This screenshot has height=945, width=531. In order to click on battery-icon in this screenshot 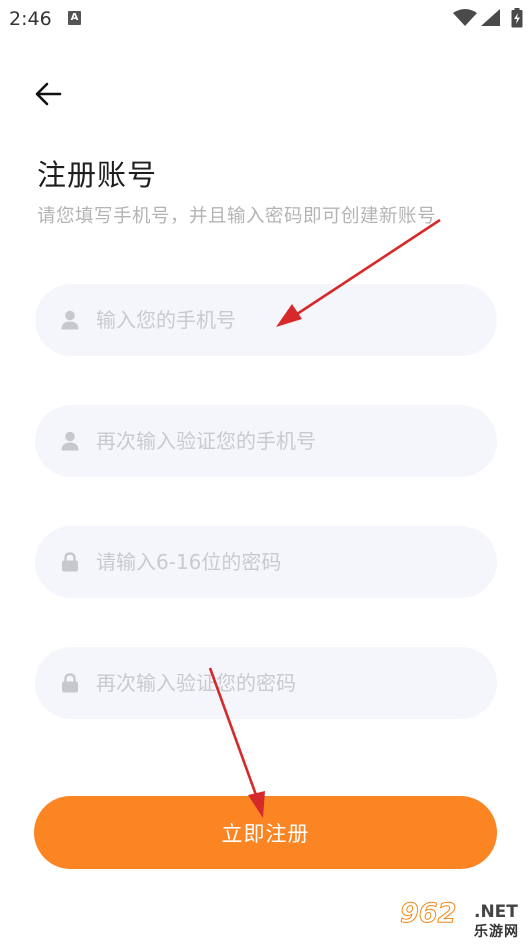, I will do `click(517, 18)`.